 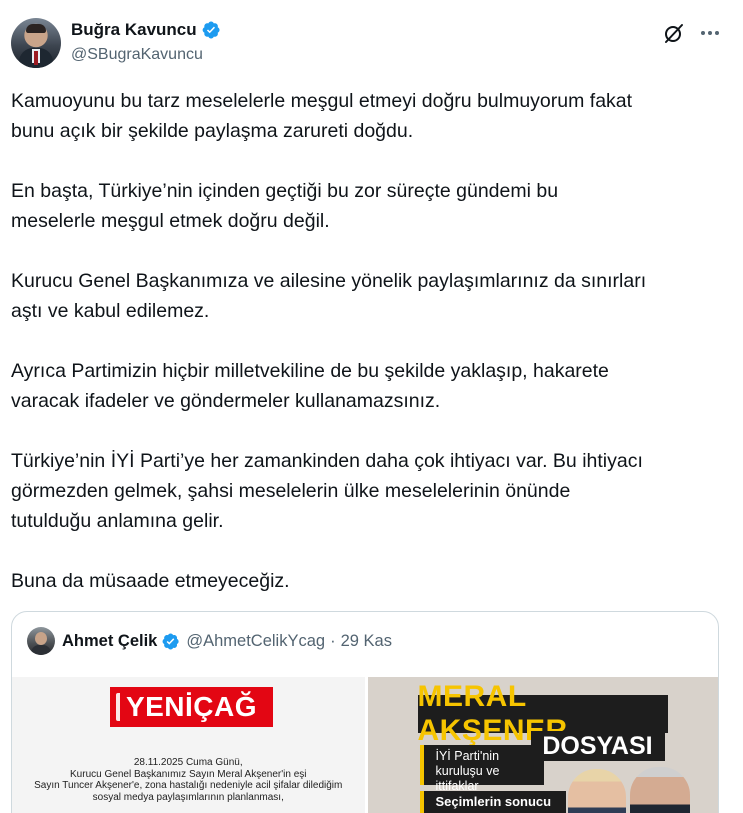 I want to click on quoted-author-avatar, so click(x=41, y=641).